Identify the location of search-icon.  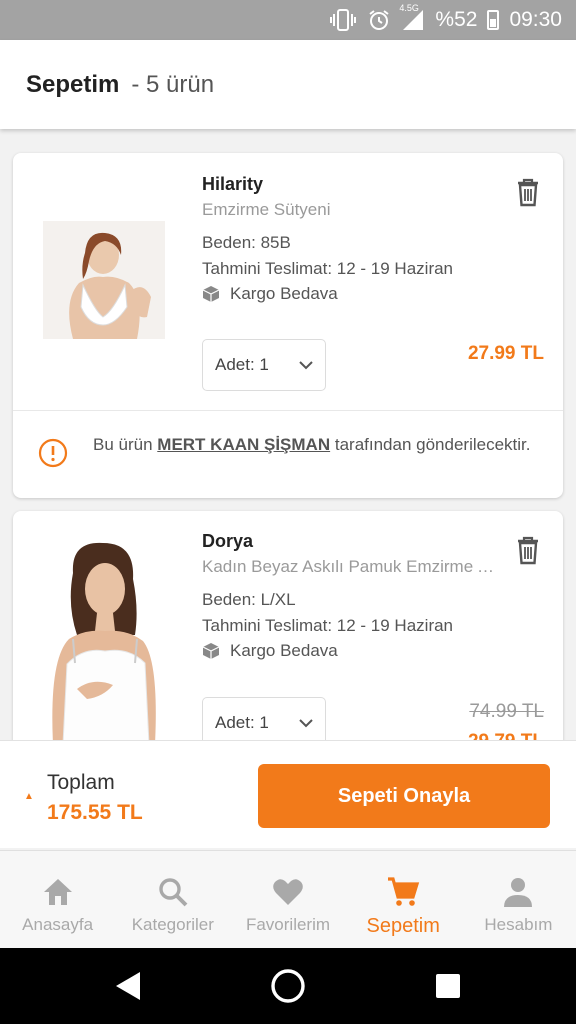
(173, 892).